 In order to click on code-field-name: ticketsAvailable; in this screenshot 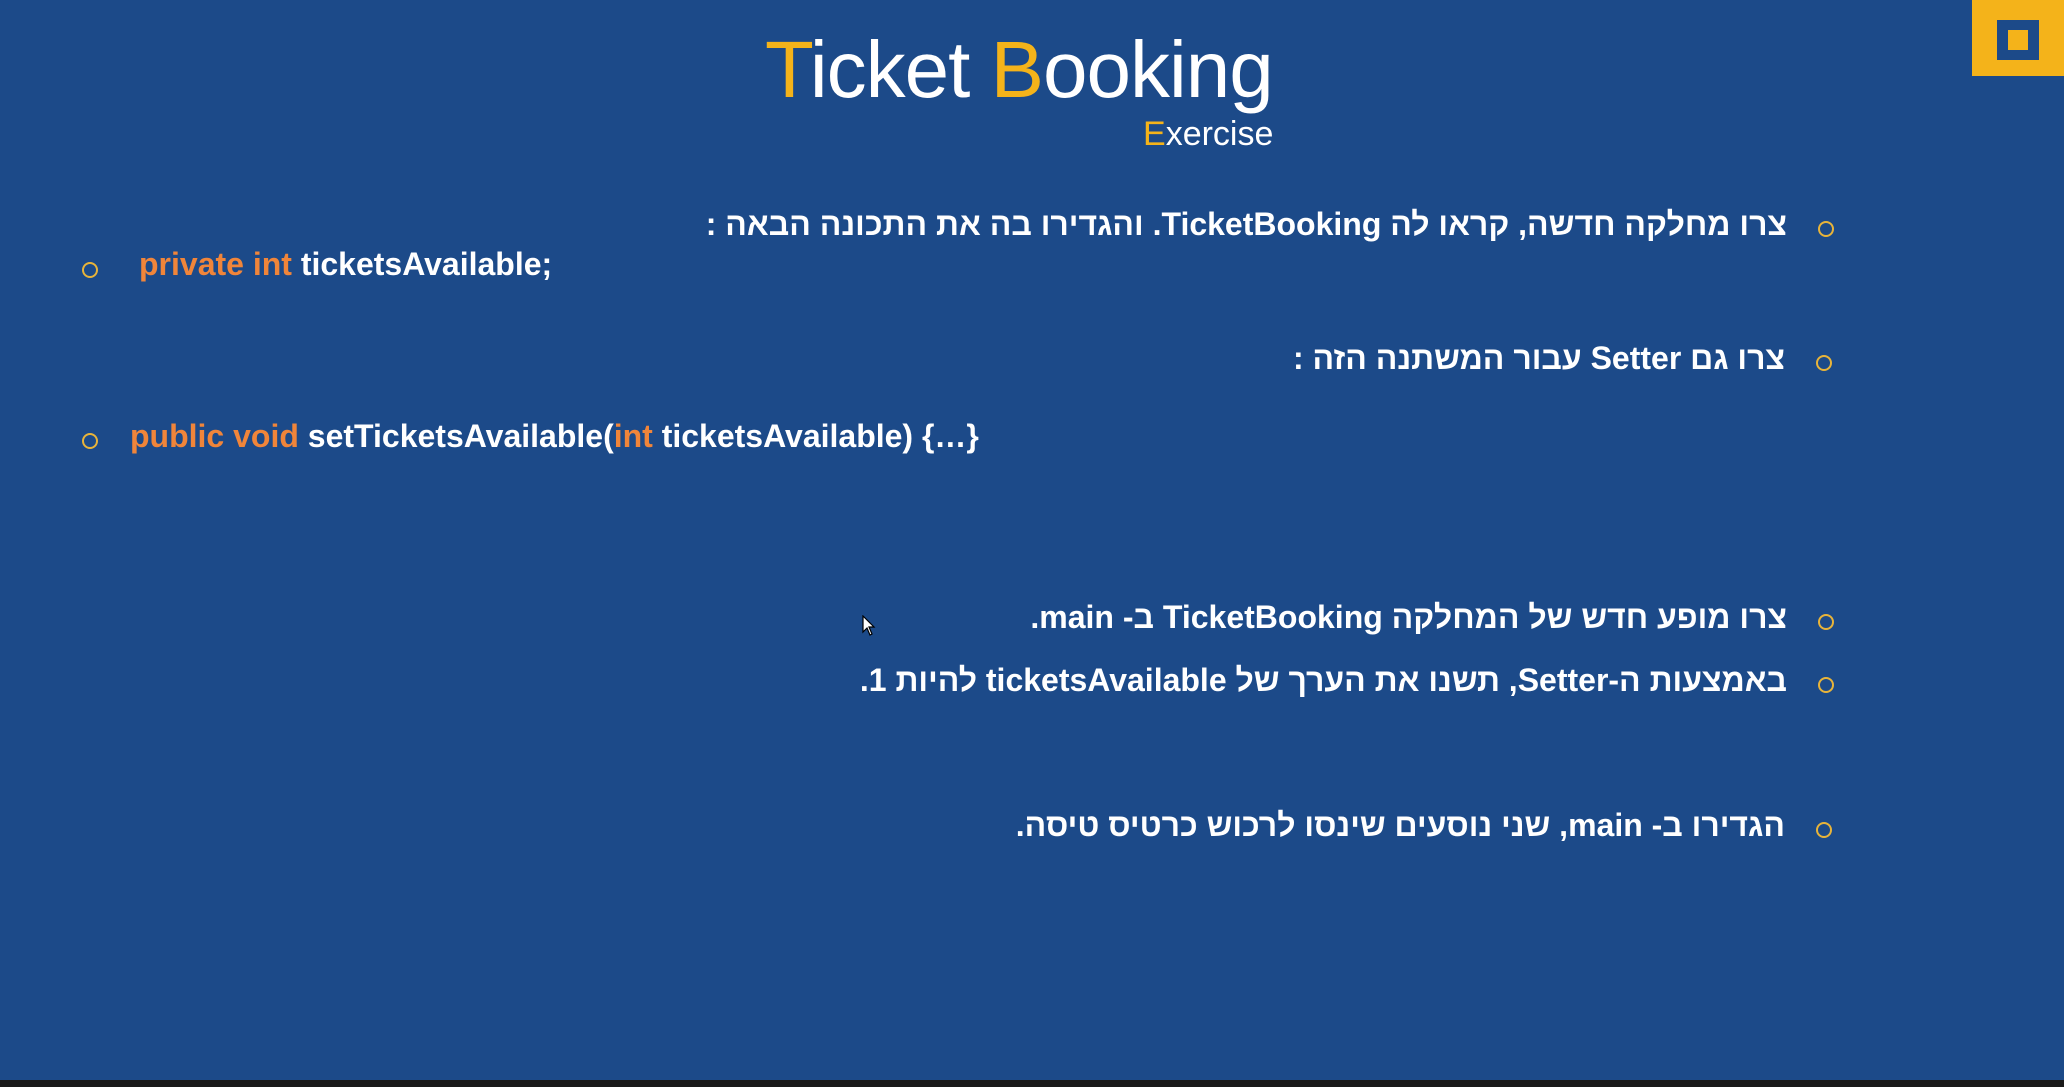, I will do `click(422, 264)`.